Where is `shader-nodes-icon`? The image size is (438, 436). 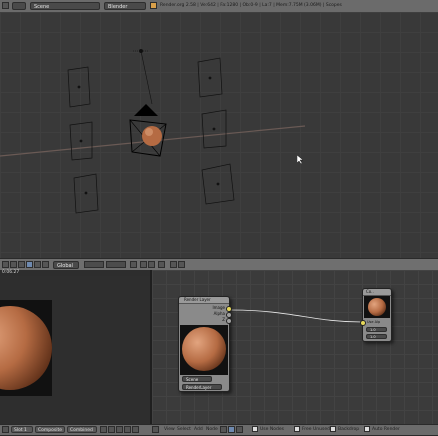
shader-nodes-icon is located at coordinates (223, 429).